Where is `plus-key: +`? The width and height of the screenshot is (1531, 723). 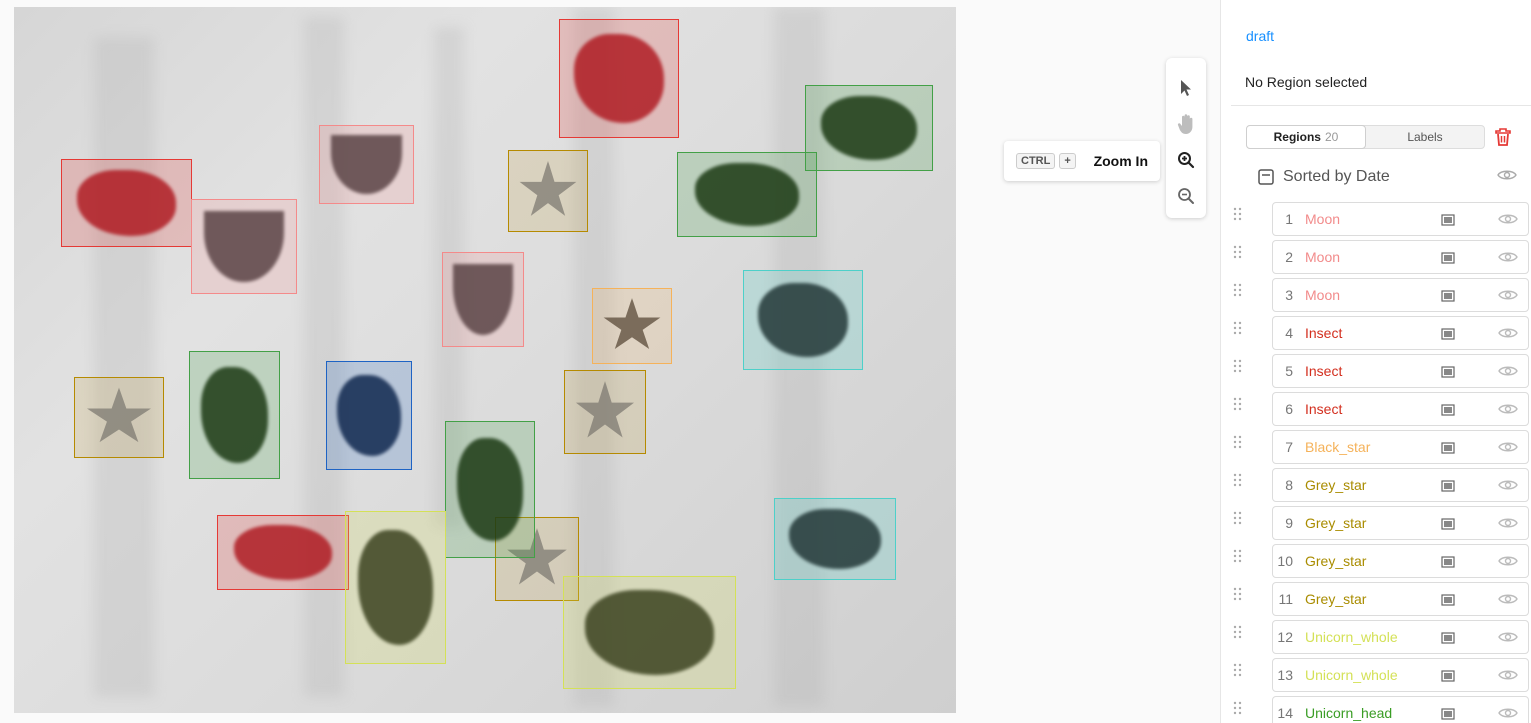 plus-key: + is located at coordinates (1067, 161).